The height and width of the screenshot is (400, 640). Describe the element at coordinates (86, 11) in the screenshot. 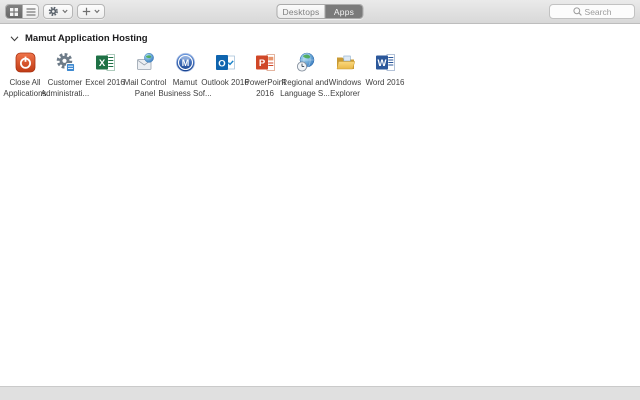

I see `plus-icon` at that location.